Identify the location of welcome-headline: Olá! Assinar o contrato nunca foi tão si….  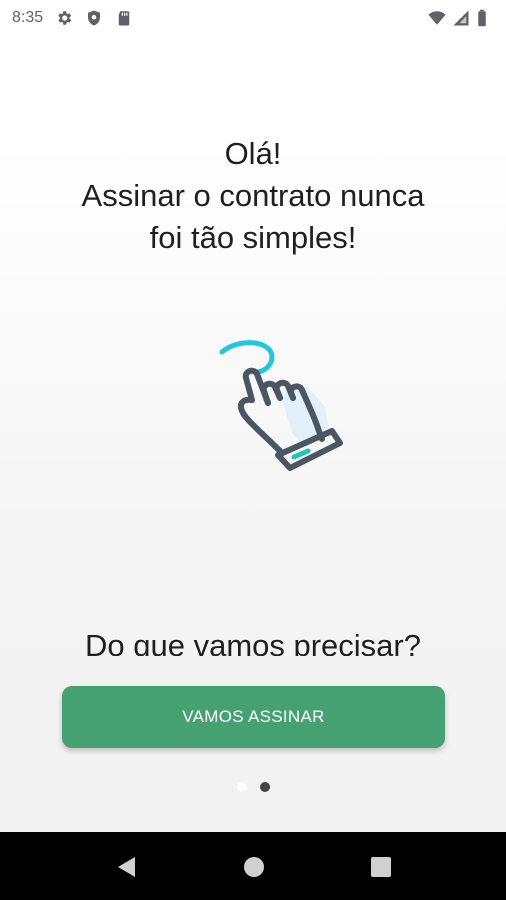
(253, 196).